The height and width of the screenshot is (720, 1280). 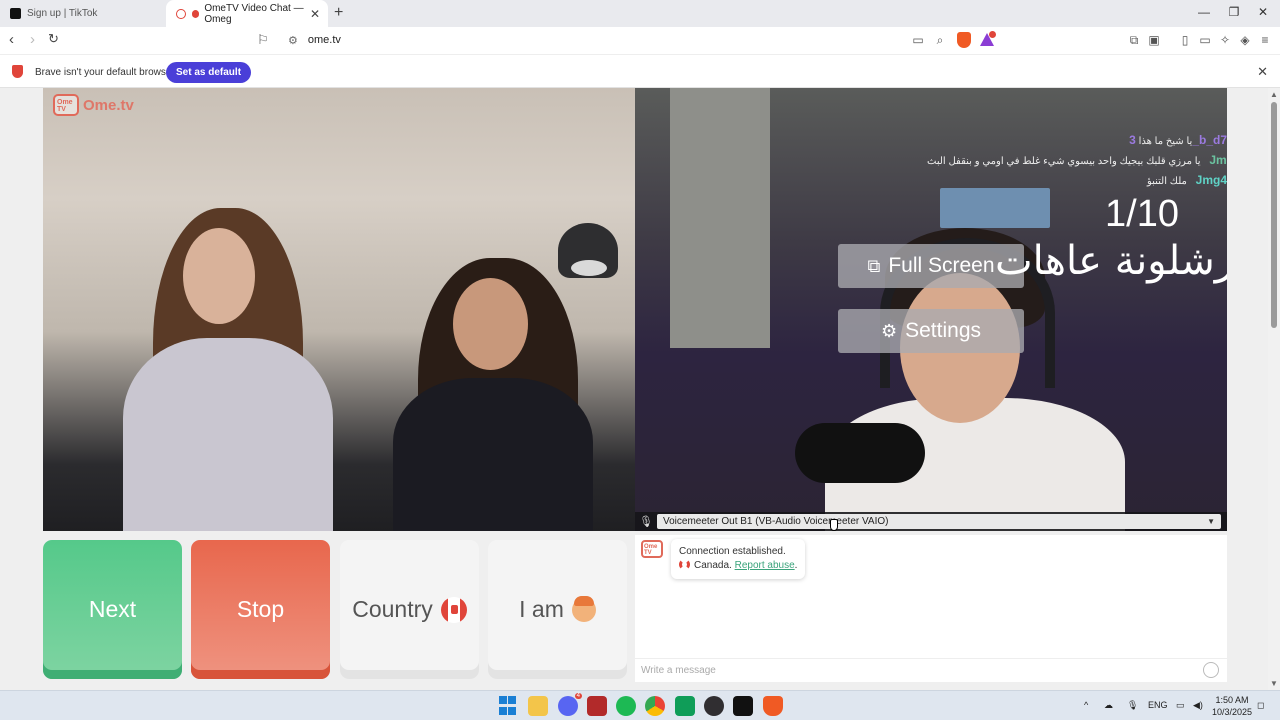 What do you see at coordinates (1204, 12) in the screenshot?
I see `minimize-button: —` at bounding box center [1204, 12].